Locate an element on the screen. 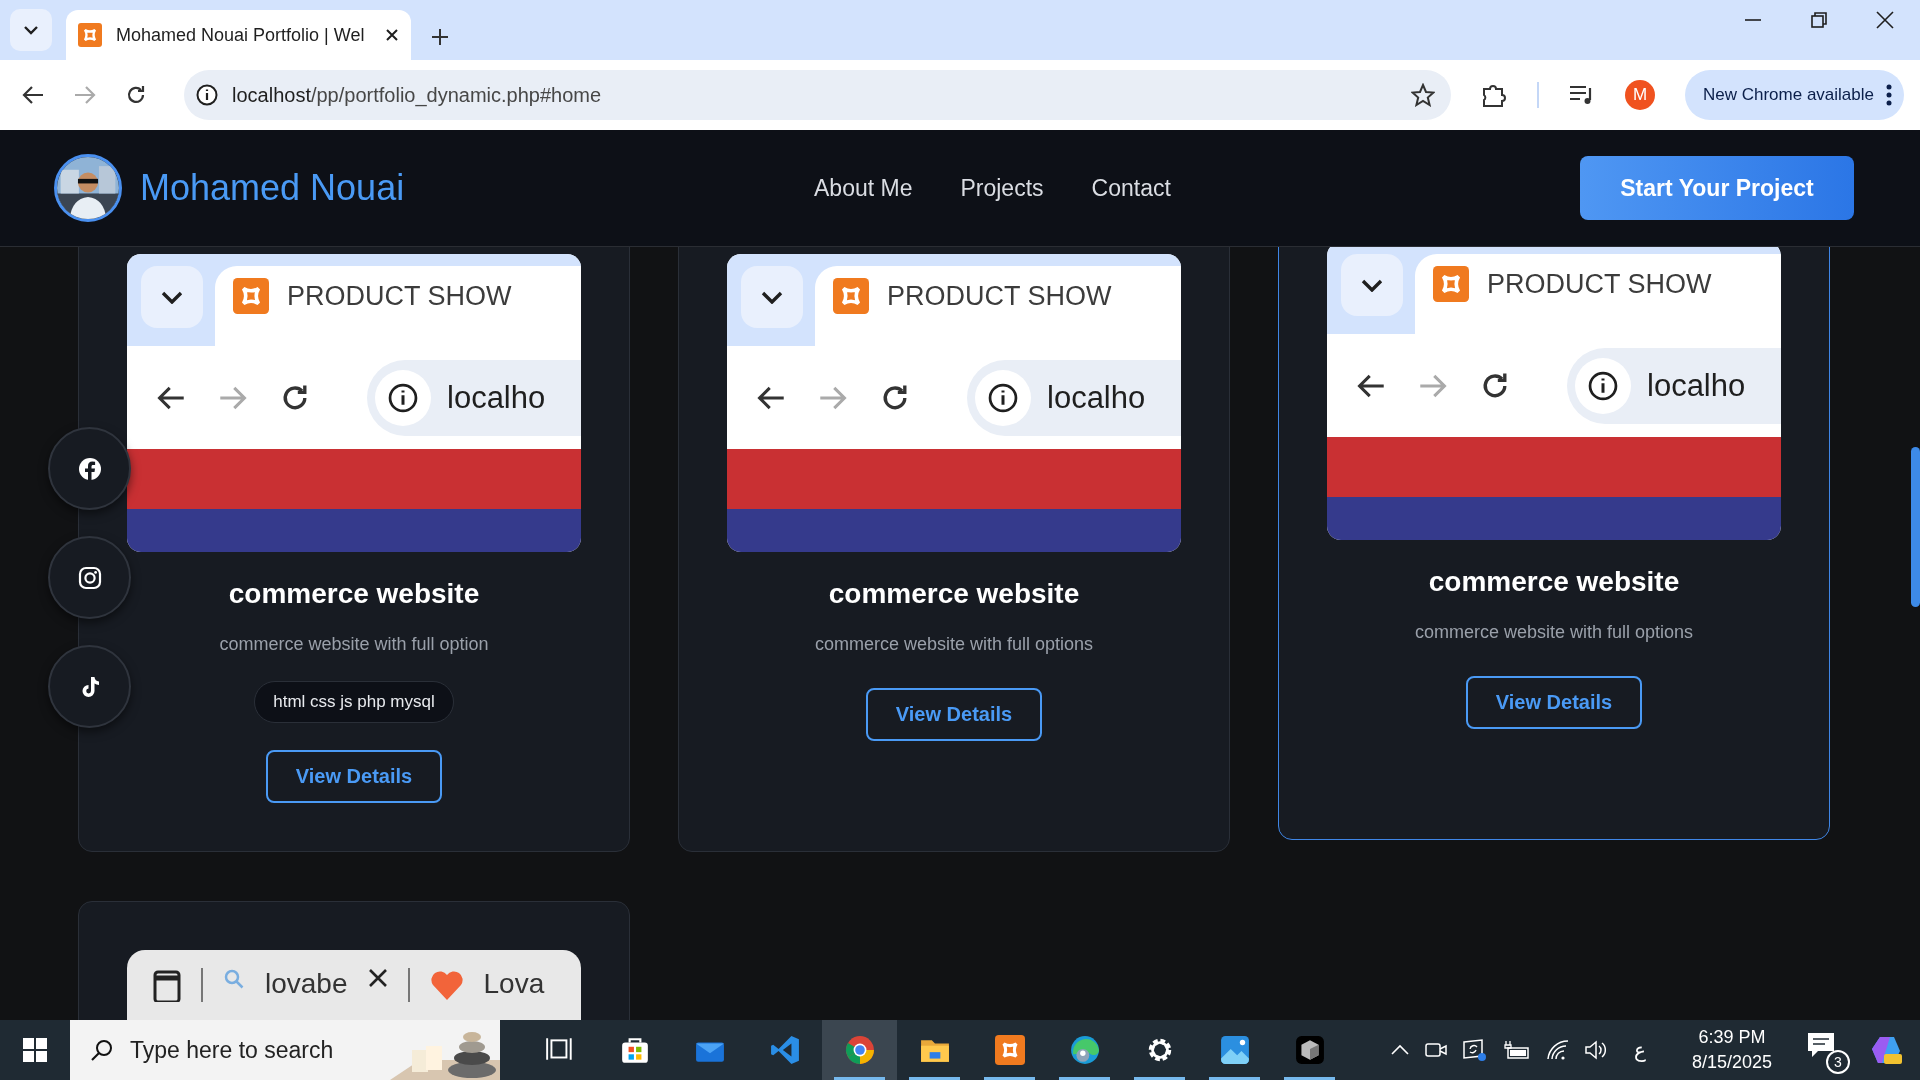  volume-icon is located at coordinates (1595, 1050).